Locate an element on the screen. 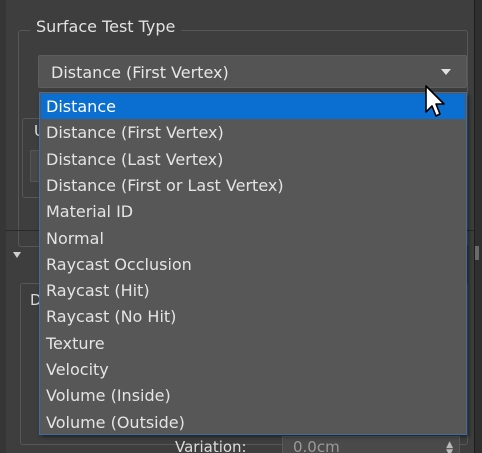 This screenshot has height=453, width=482. dropdown-option: Distance (First or Last Vertex) is located at coordinates (253, 185).